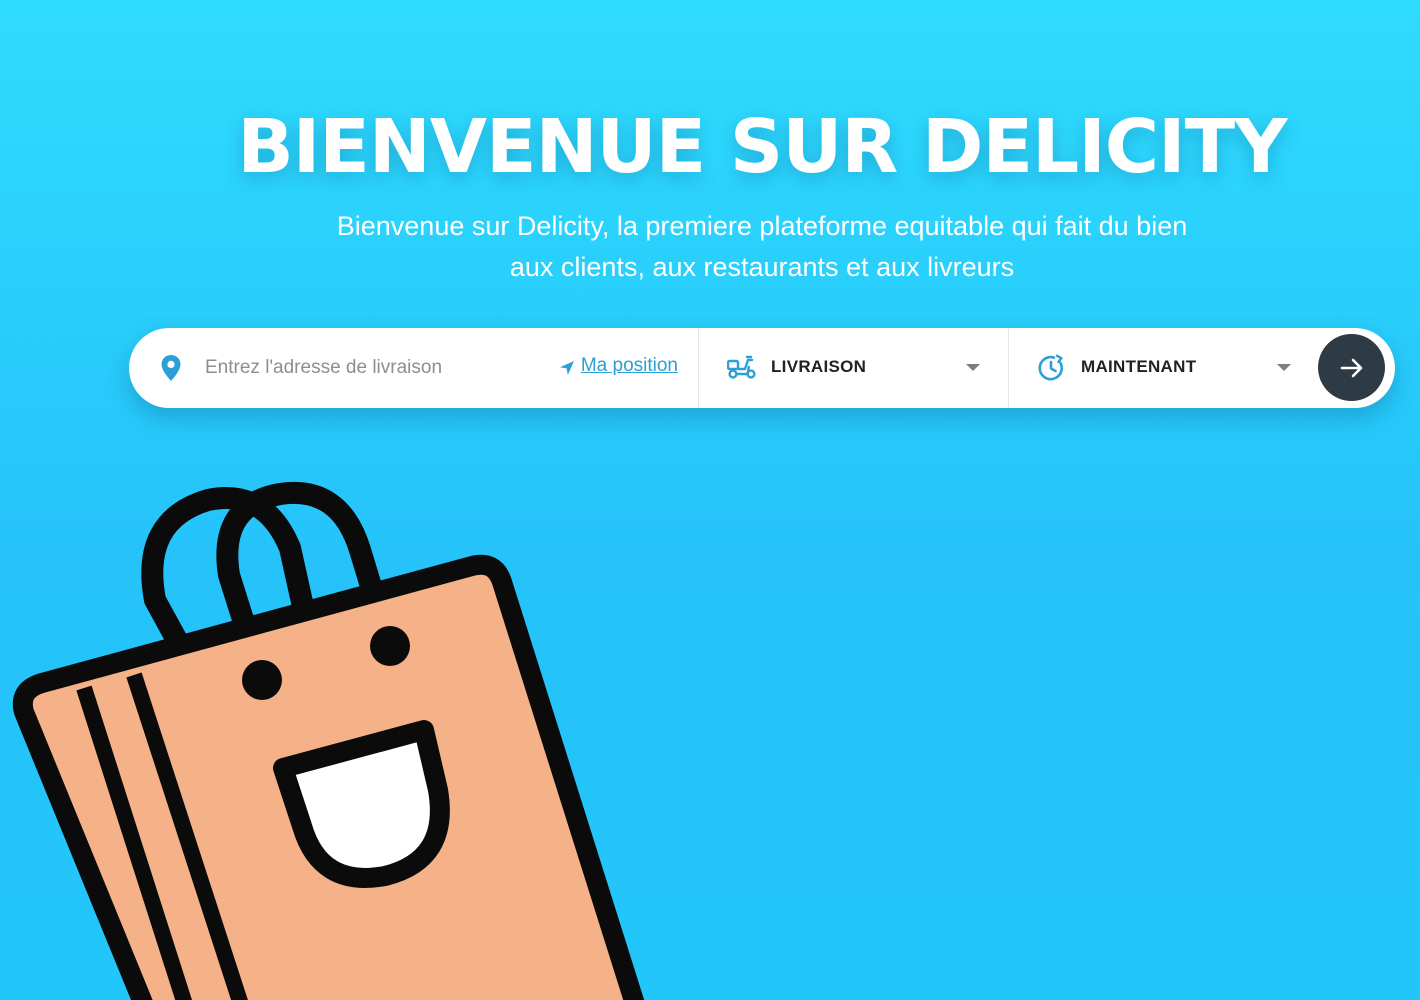  I want to click on map-pin-icon, so click(171, 368).